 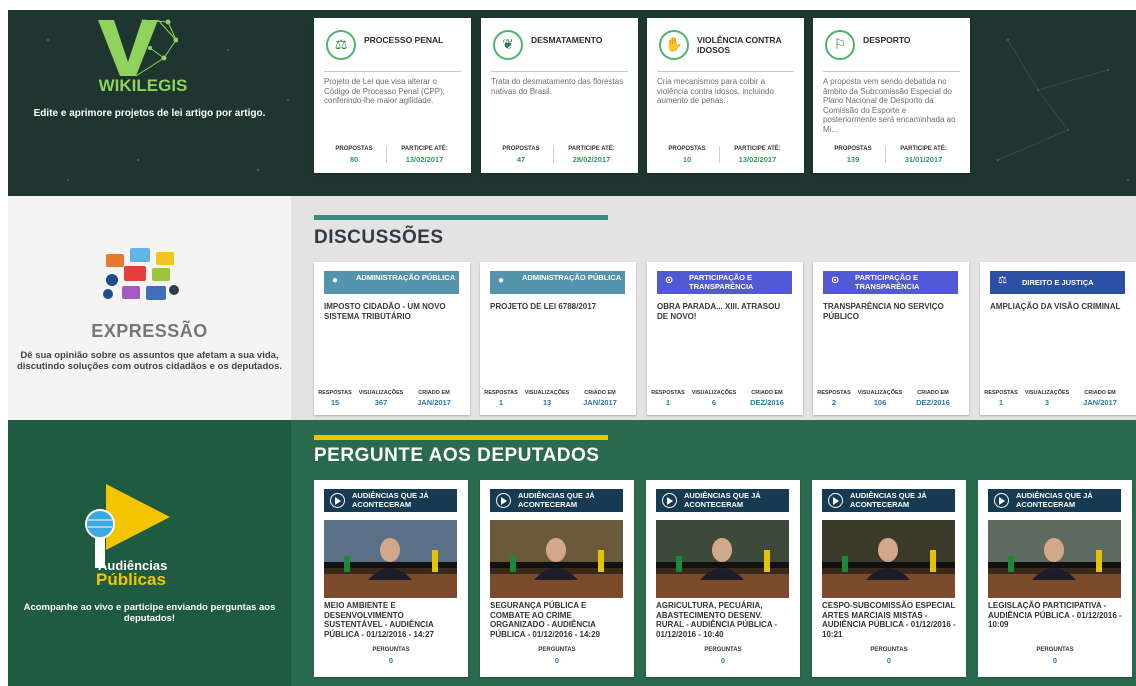 I want to click on discussion-stat: RESPOSTAS 15, so click(x=335, y=398).